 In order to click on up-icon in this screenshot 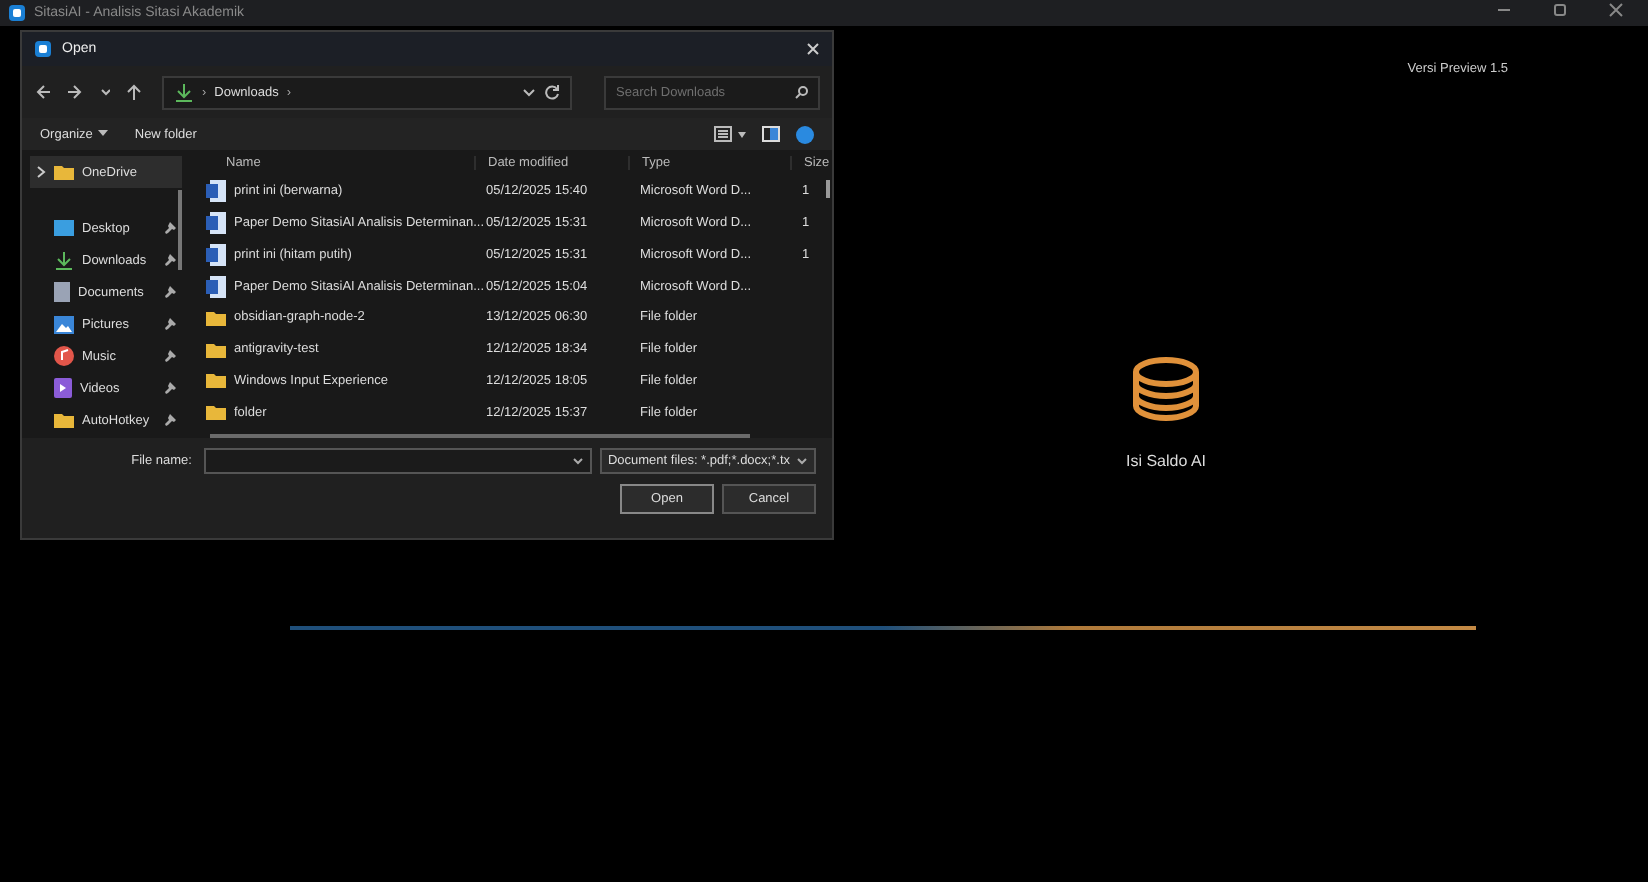, I will do `click(133, 92)`.